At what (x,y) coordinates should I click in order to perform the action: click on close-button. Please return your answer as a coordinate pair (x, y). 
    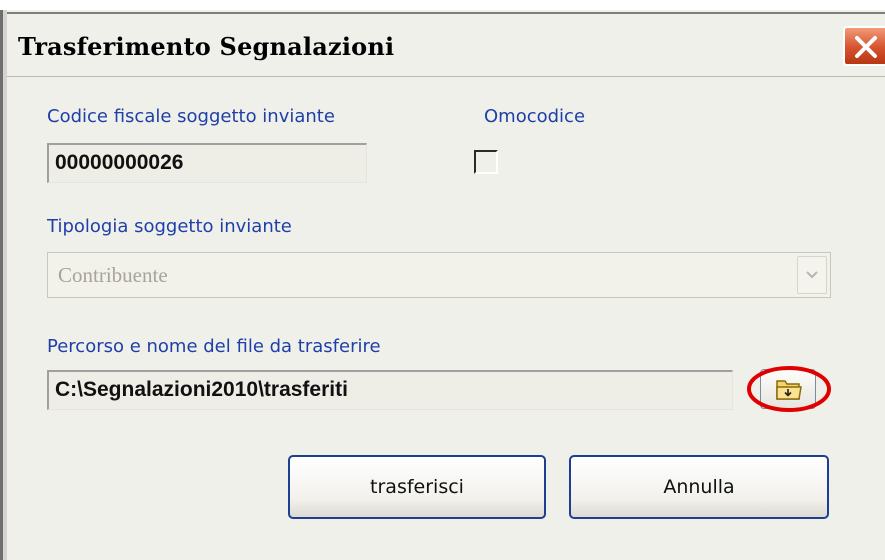
    Looking at the image, I should click on (864, 46).